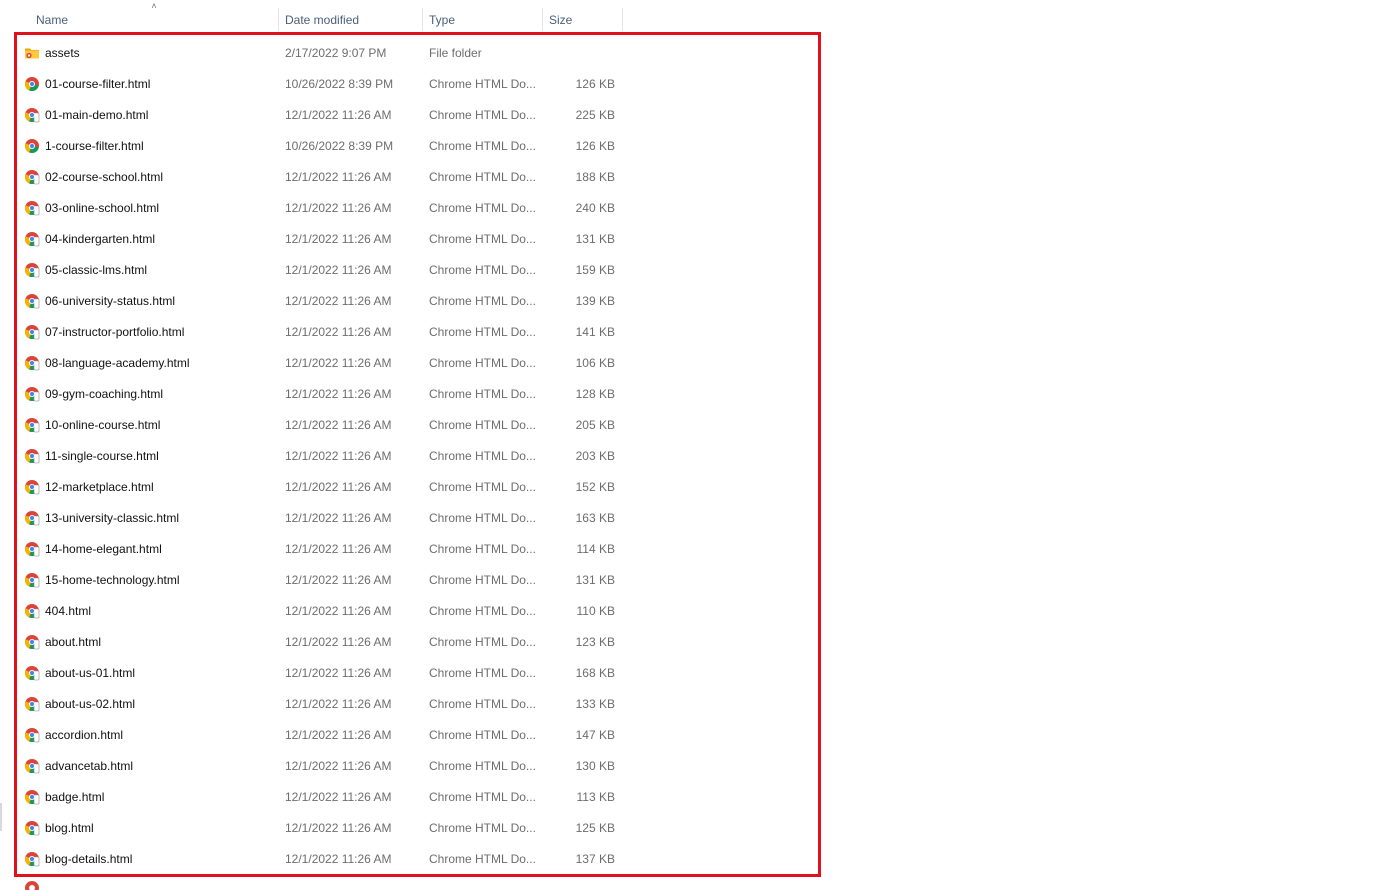 This screenshot has height=890, width=1385. Describe the element at coordinates (350, 15) in the screenshot. I see `column-header-date-modified: Date modified` at that location.